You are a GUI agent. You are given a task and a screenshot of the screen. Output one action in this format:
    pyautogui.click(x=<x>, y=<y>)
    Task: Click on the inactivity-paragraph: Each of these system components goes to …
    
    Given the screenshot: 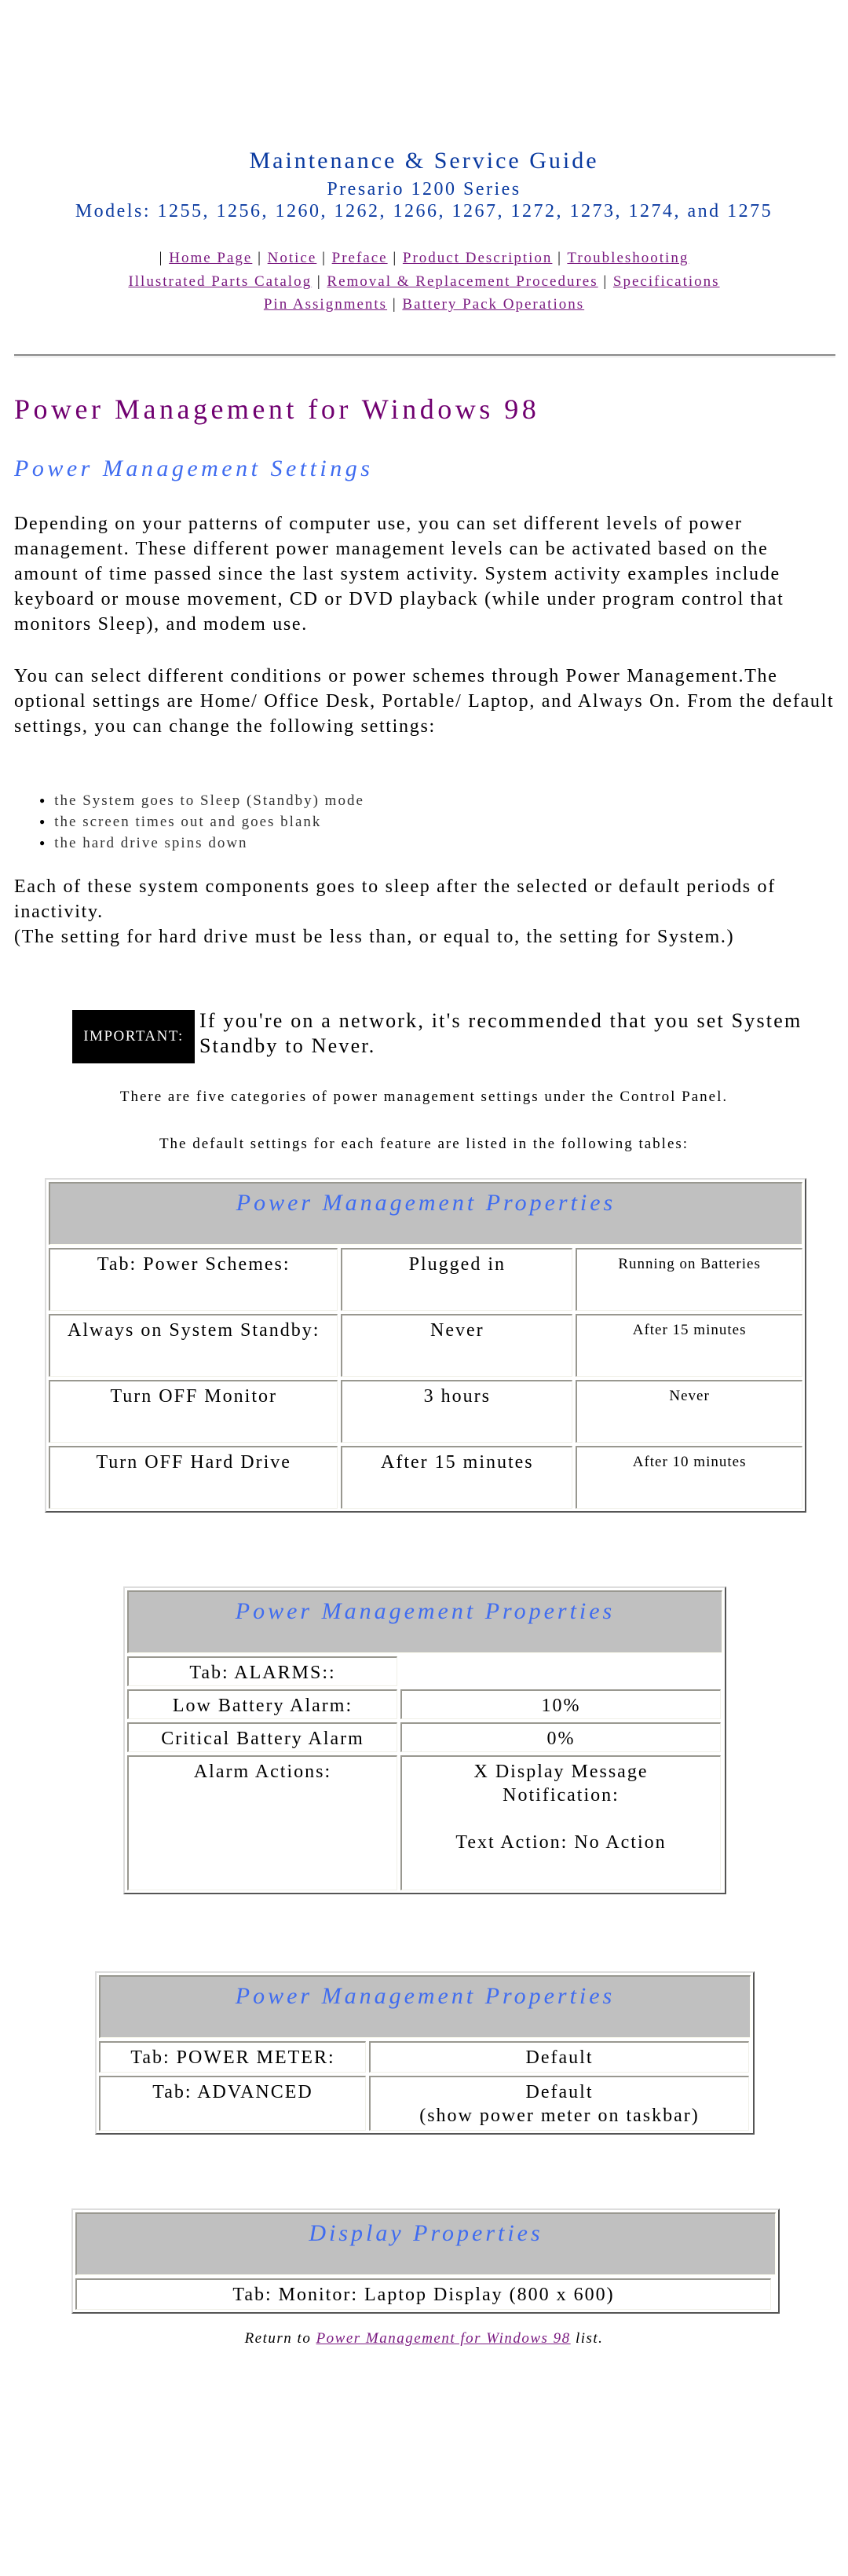 What is the action you would take?
    pyautogui.click(x=427, y=912)
    